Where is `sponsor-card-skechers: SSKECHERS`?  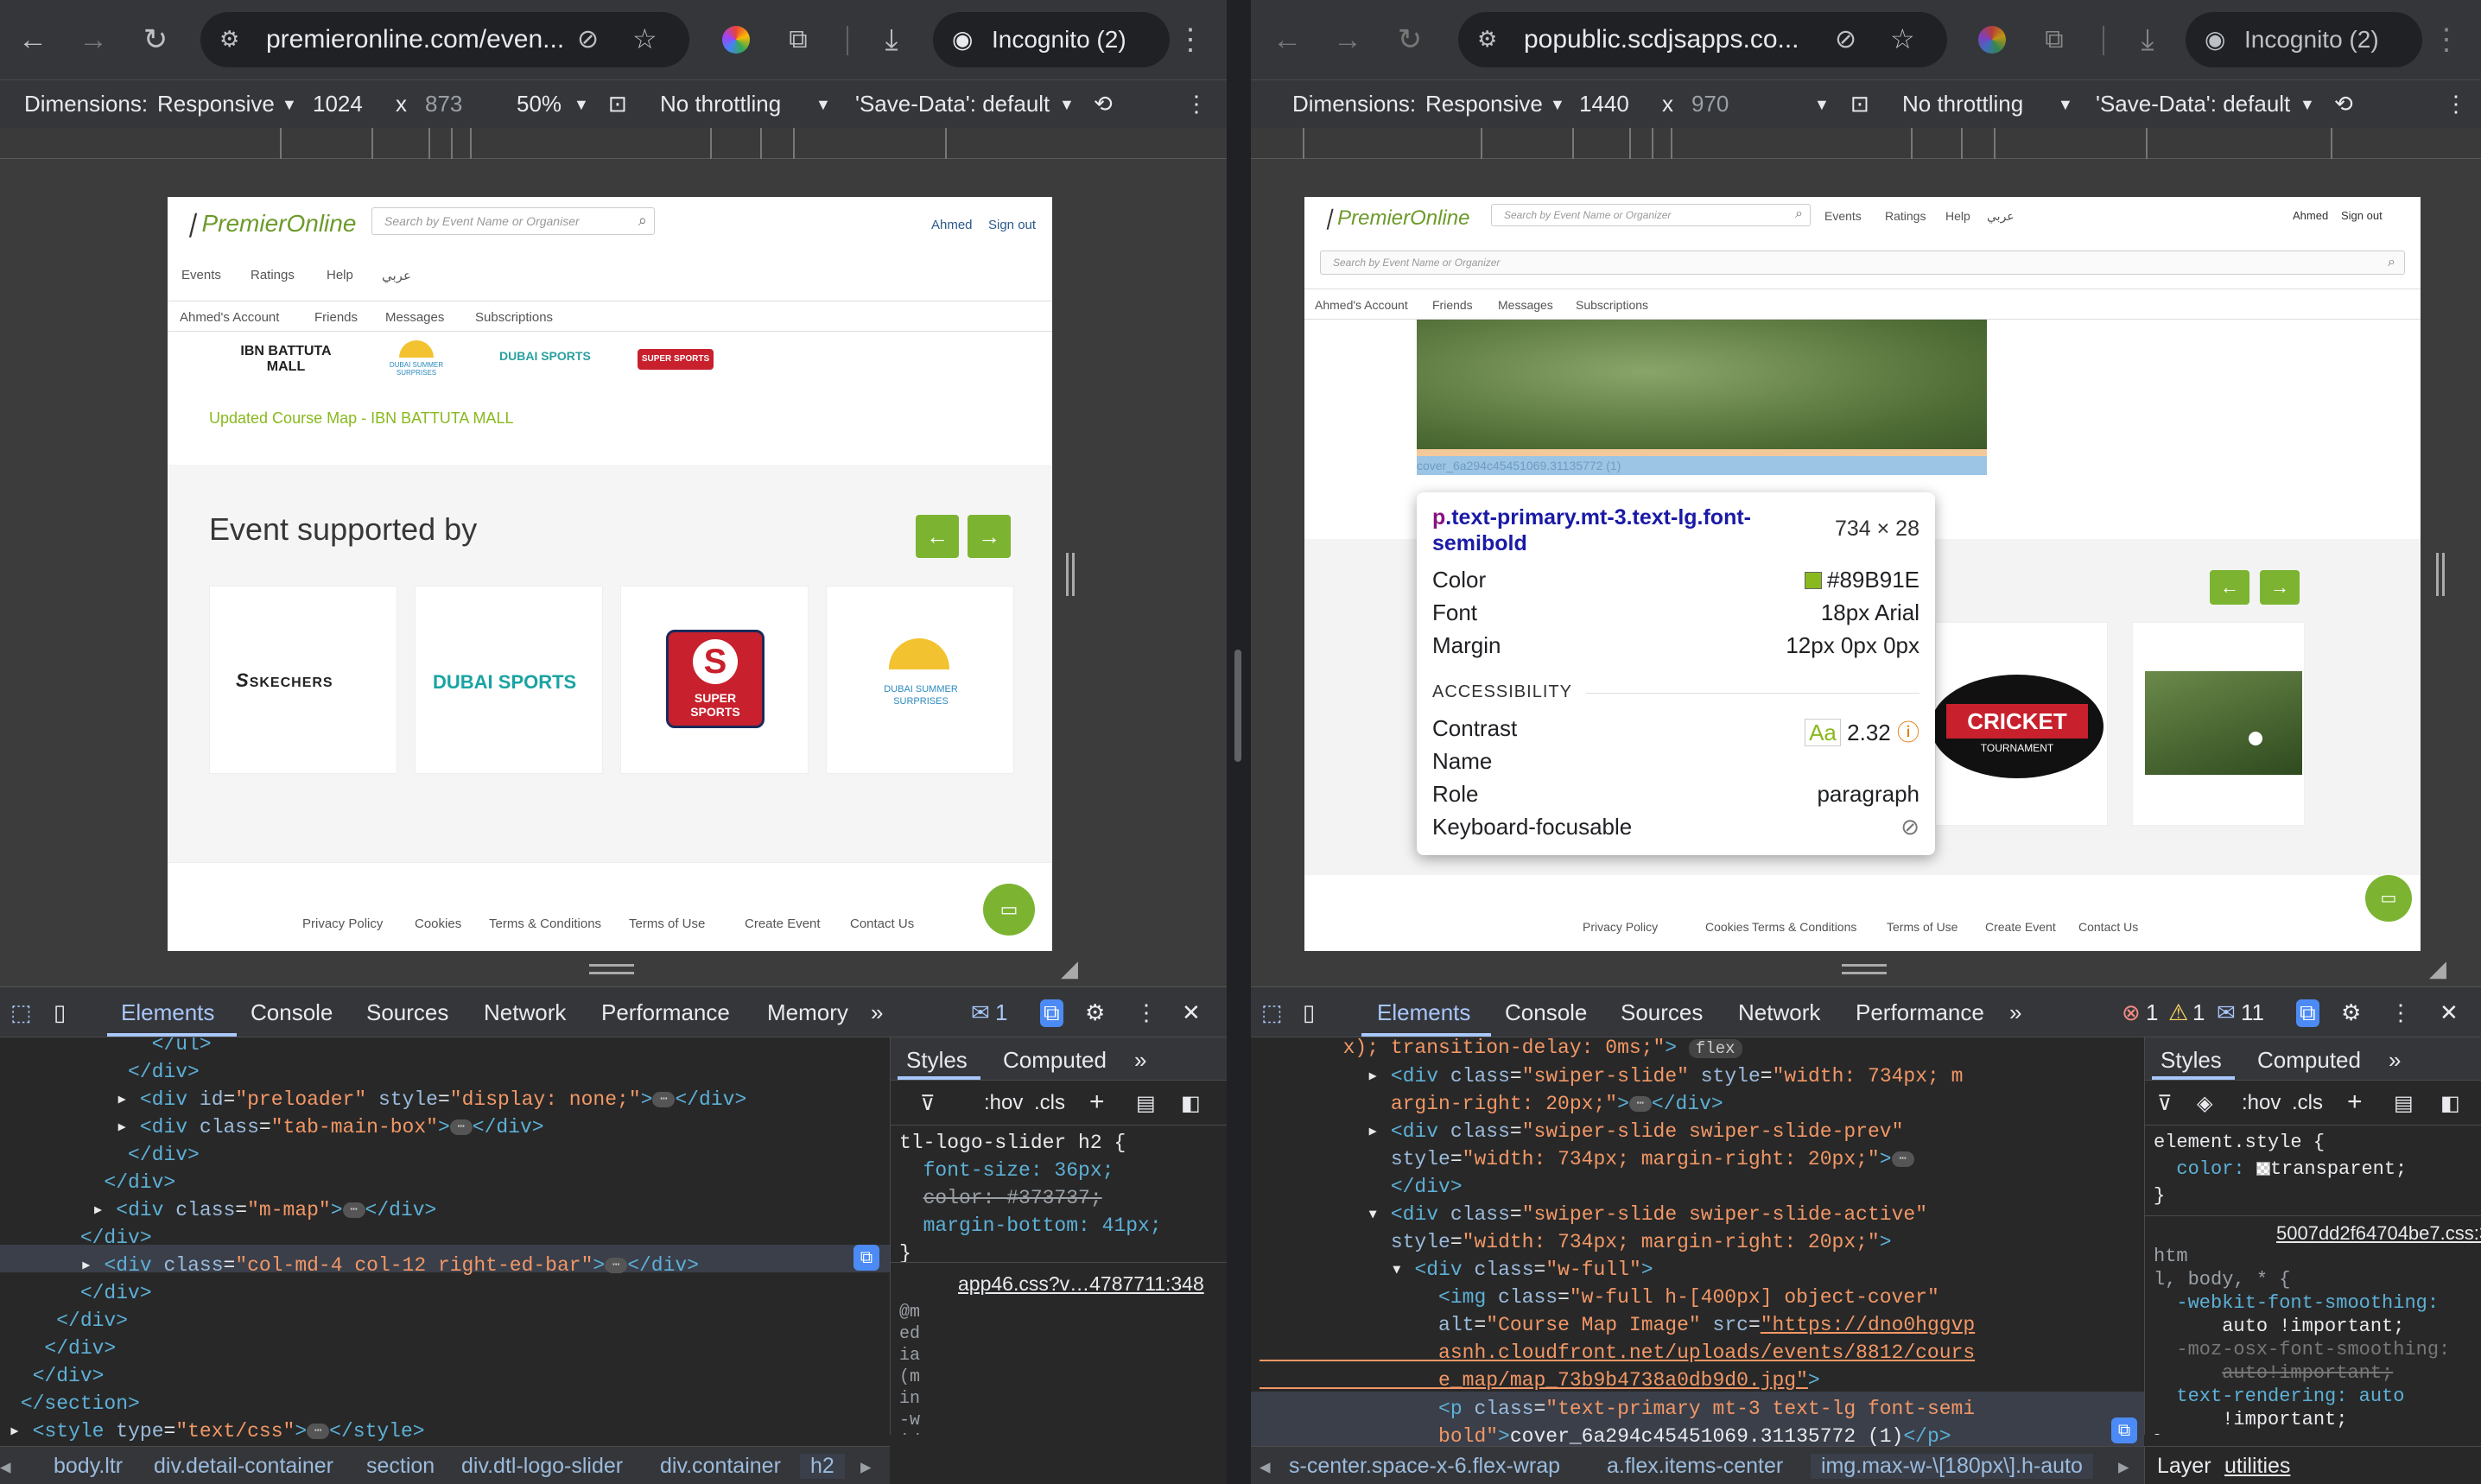 sponsor-card-skechers: SSKECHERS is located at coordinates (303, 680).